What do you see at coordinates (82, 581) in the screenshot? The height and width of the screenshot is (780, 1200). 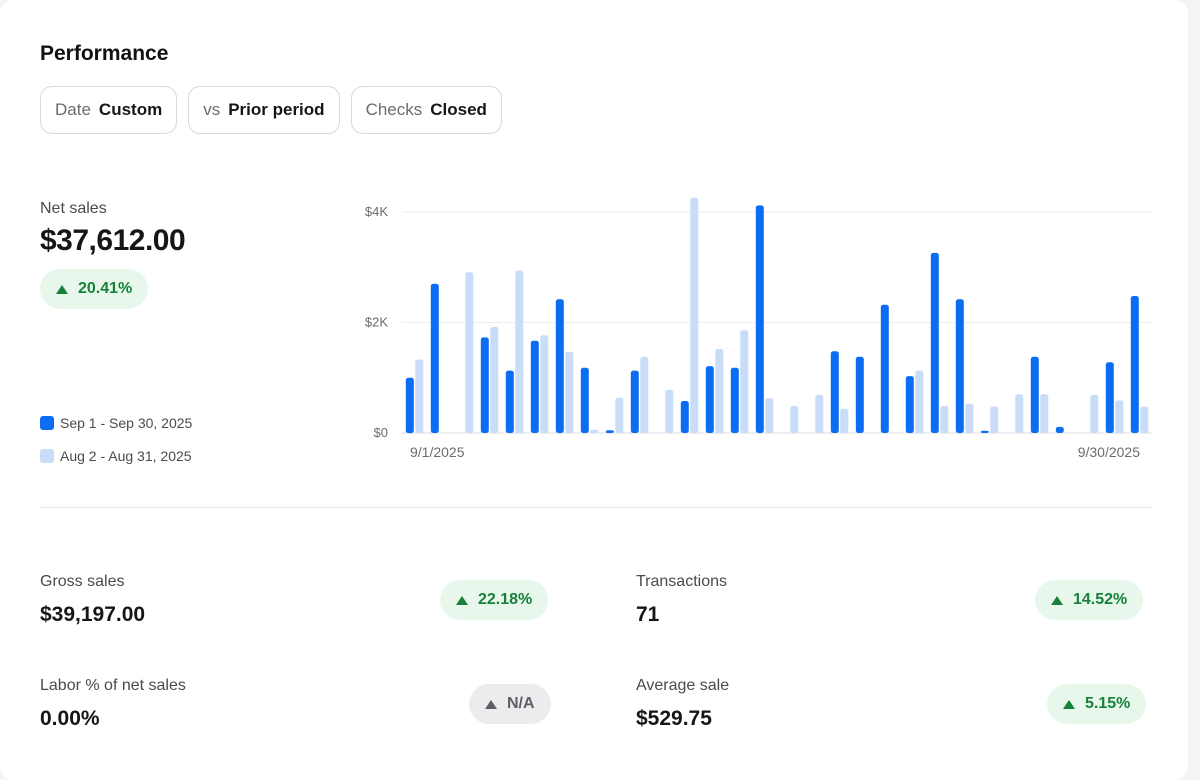 I see `gross-sales-label: Gross sales` at bounding box center [82, 581].